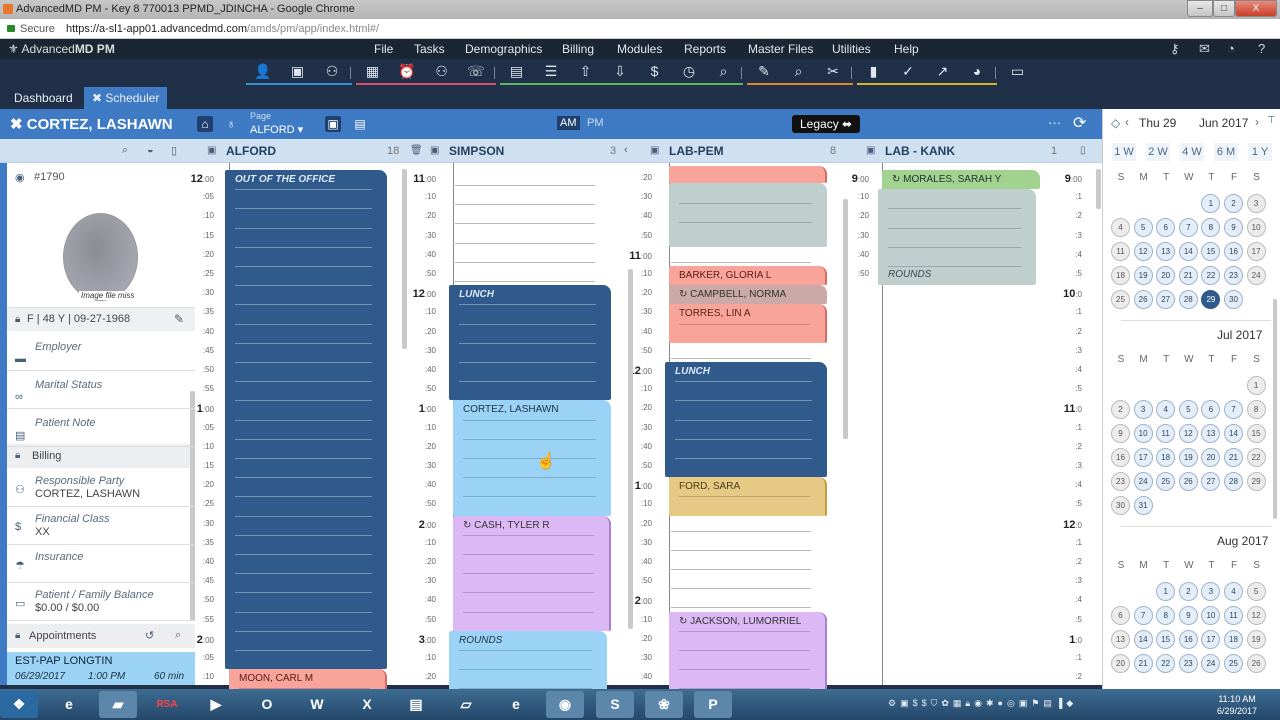 This screenshot has height=720, width=1280. Describe the element at coordinates (373, 72) in the screenshot. I see `scheduler-icon: ▦` at that location.